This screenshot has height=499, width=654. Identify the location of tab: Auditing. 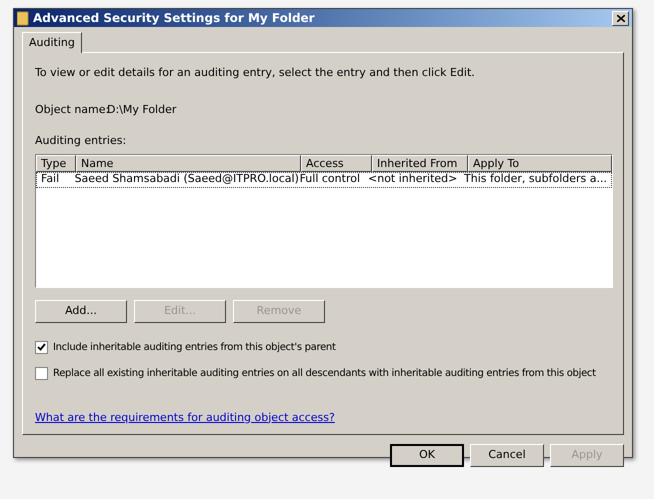
(52, 42).